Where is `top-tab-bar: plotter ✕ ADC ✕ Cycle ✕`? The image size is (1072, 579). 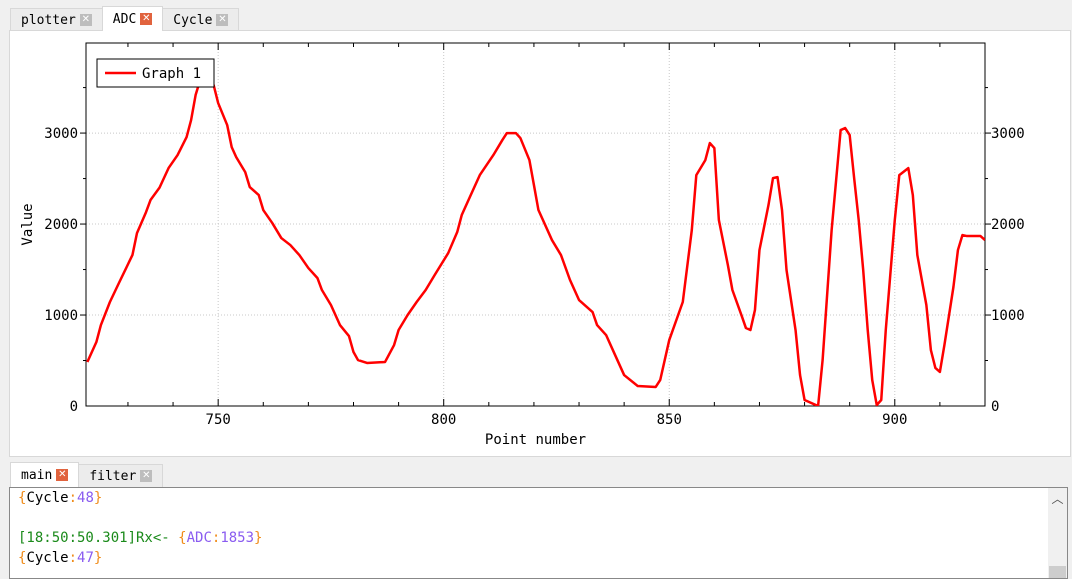
top-tab-bar: plotter ✕ ADC ✕ Cycle ✕ is located at coordinates (125, 18).